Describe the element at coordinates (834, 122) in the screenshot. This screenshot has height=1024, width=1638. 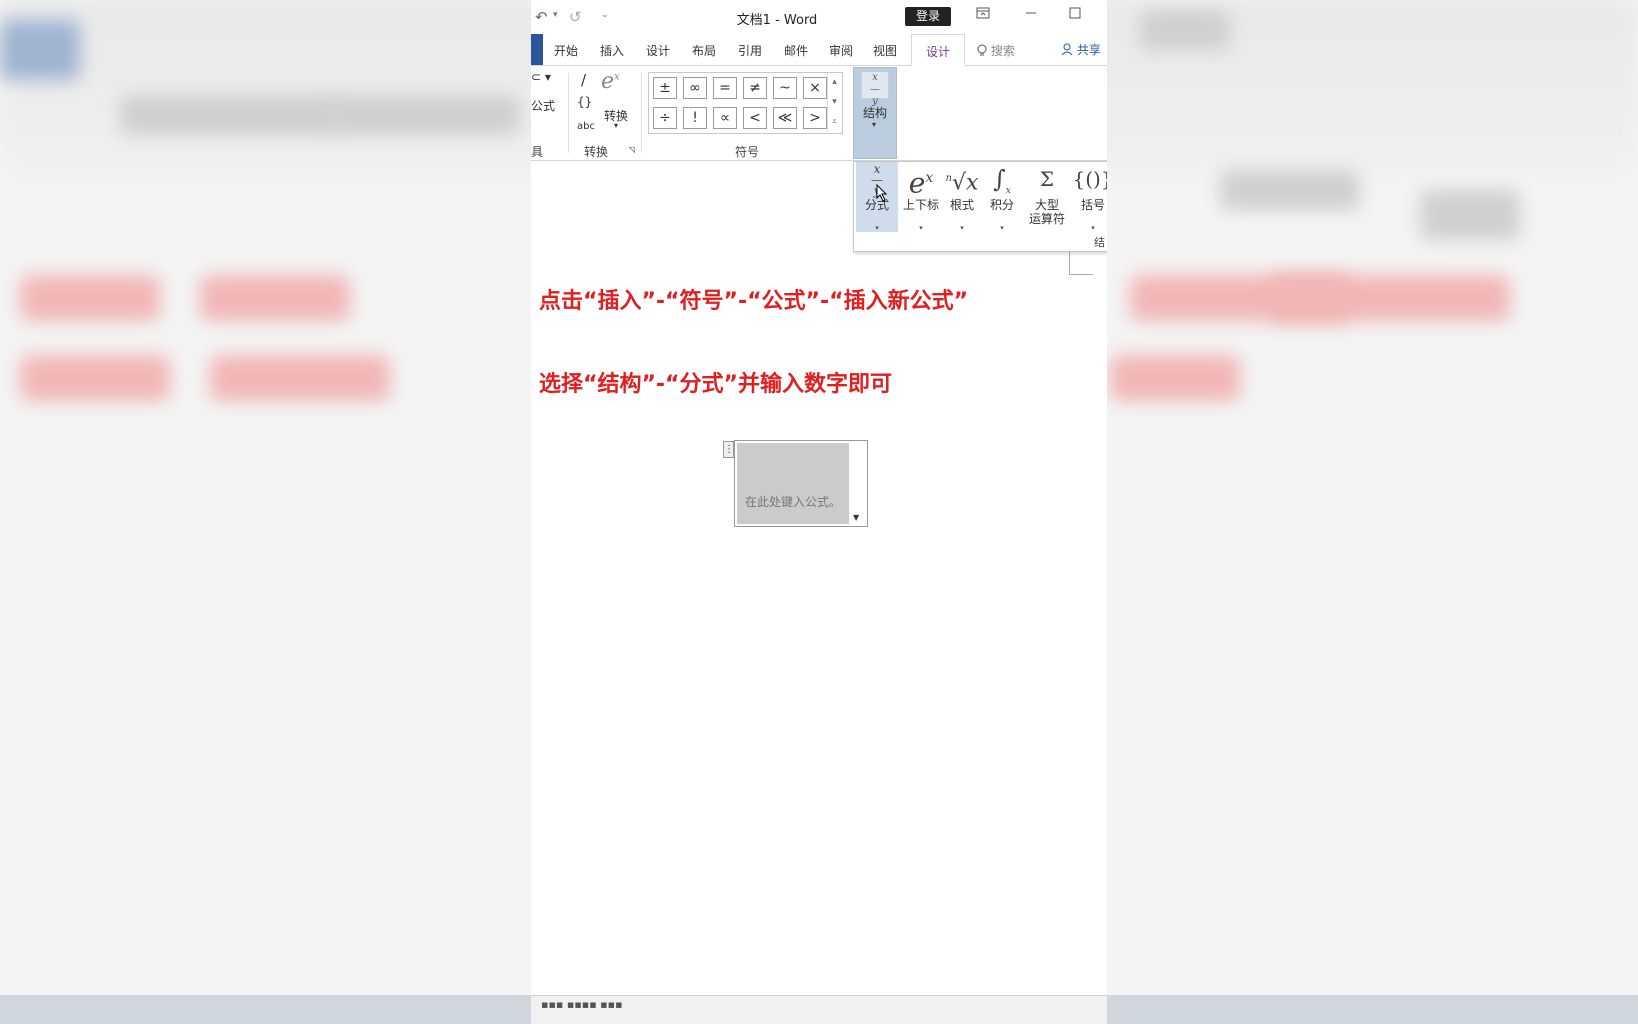
I see `gallery-more-icon: ⩡` at that location.